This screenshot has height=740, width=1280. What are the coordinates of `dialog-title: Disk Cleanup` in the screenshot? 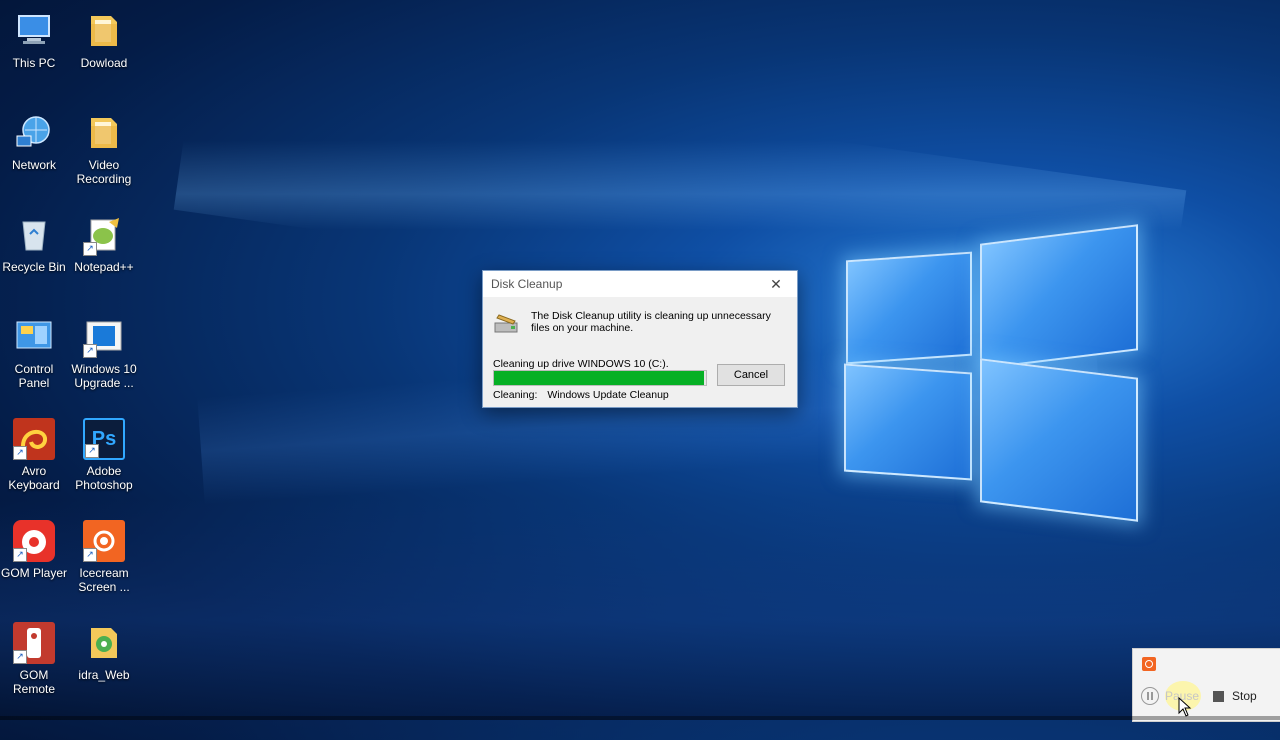 It's located at (527, 284).